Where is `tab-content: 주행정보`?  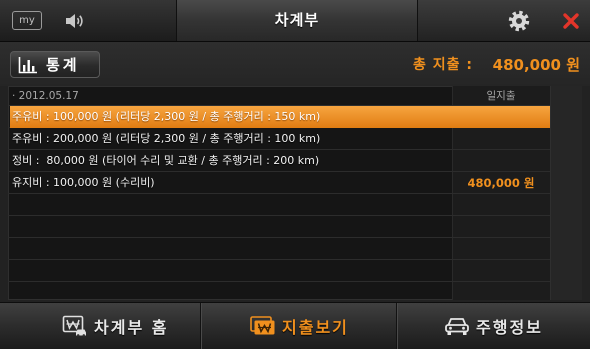 tab-content: 주행정보 is located at coordinates (493, 326).